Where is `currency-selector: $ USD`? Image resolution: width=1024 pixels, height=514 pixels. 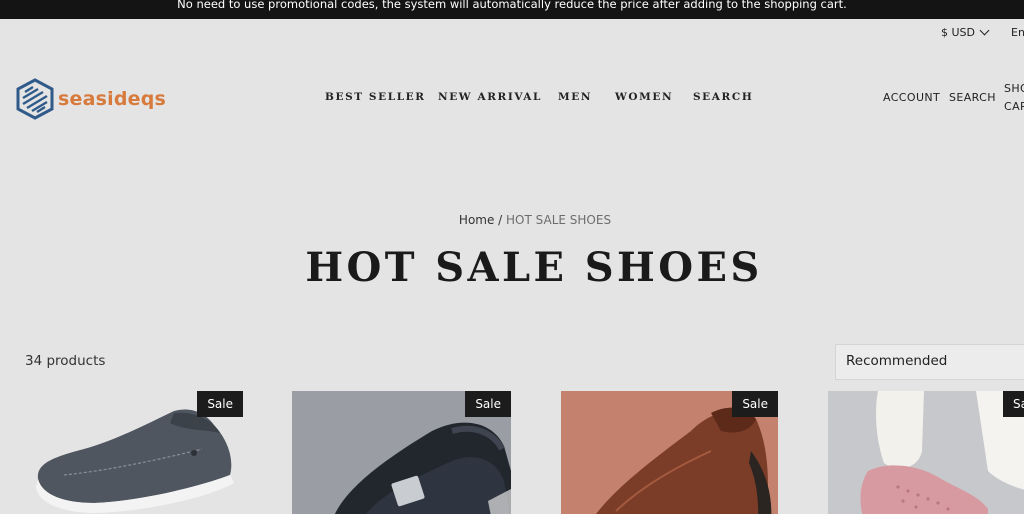
currency-selector: $ USD is located at coordinates (965, 32).